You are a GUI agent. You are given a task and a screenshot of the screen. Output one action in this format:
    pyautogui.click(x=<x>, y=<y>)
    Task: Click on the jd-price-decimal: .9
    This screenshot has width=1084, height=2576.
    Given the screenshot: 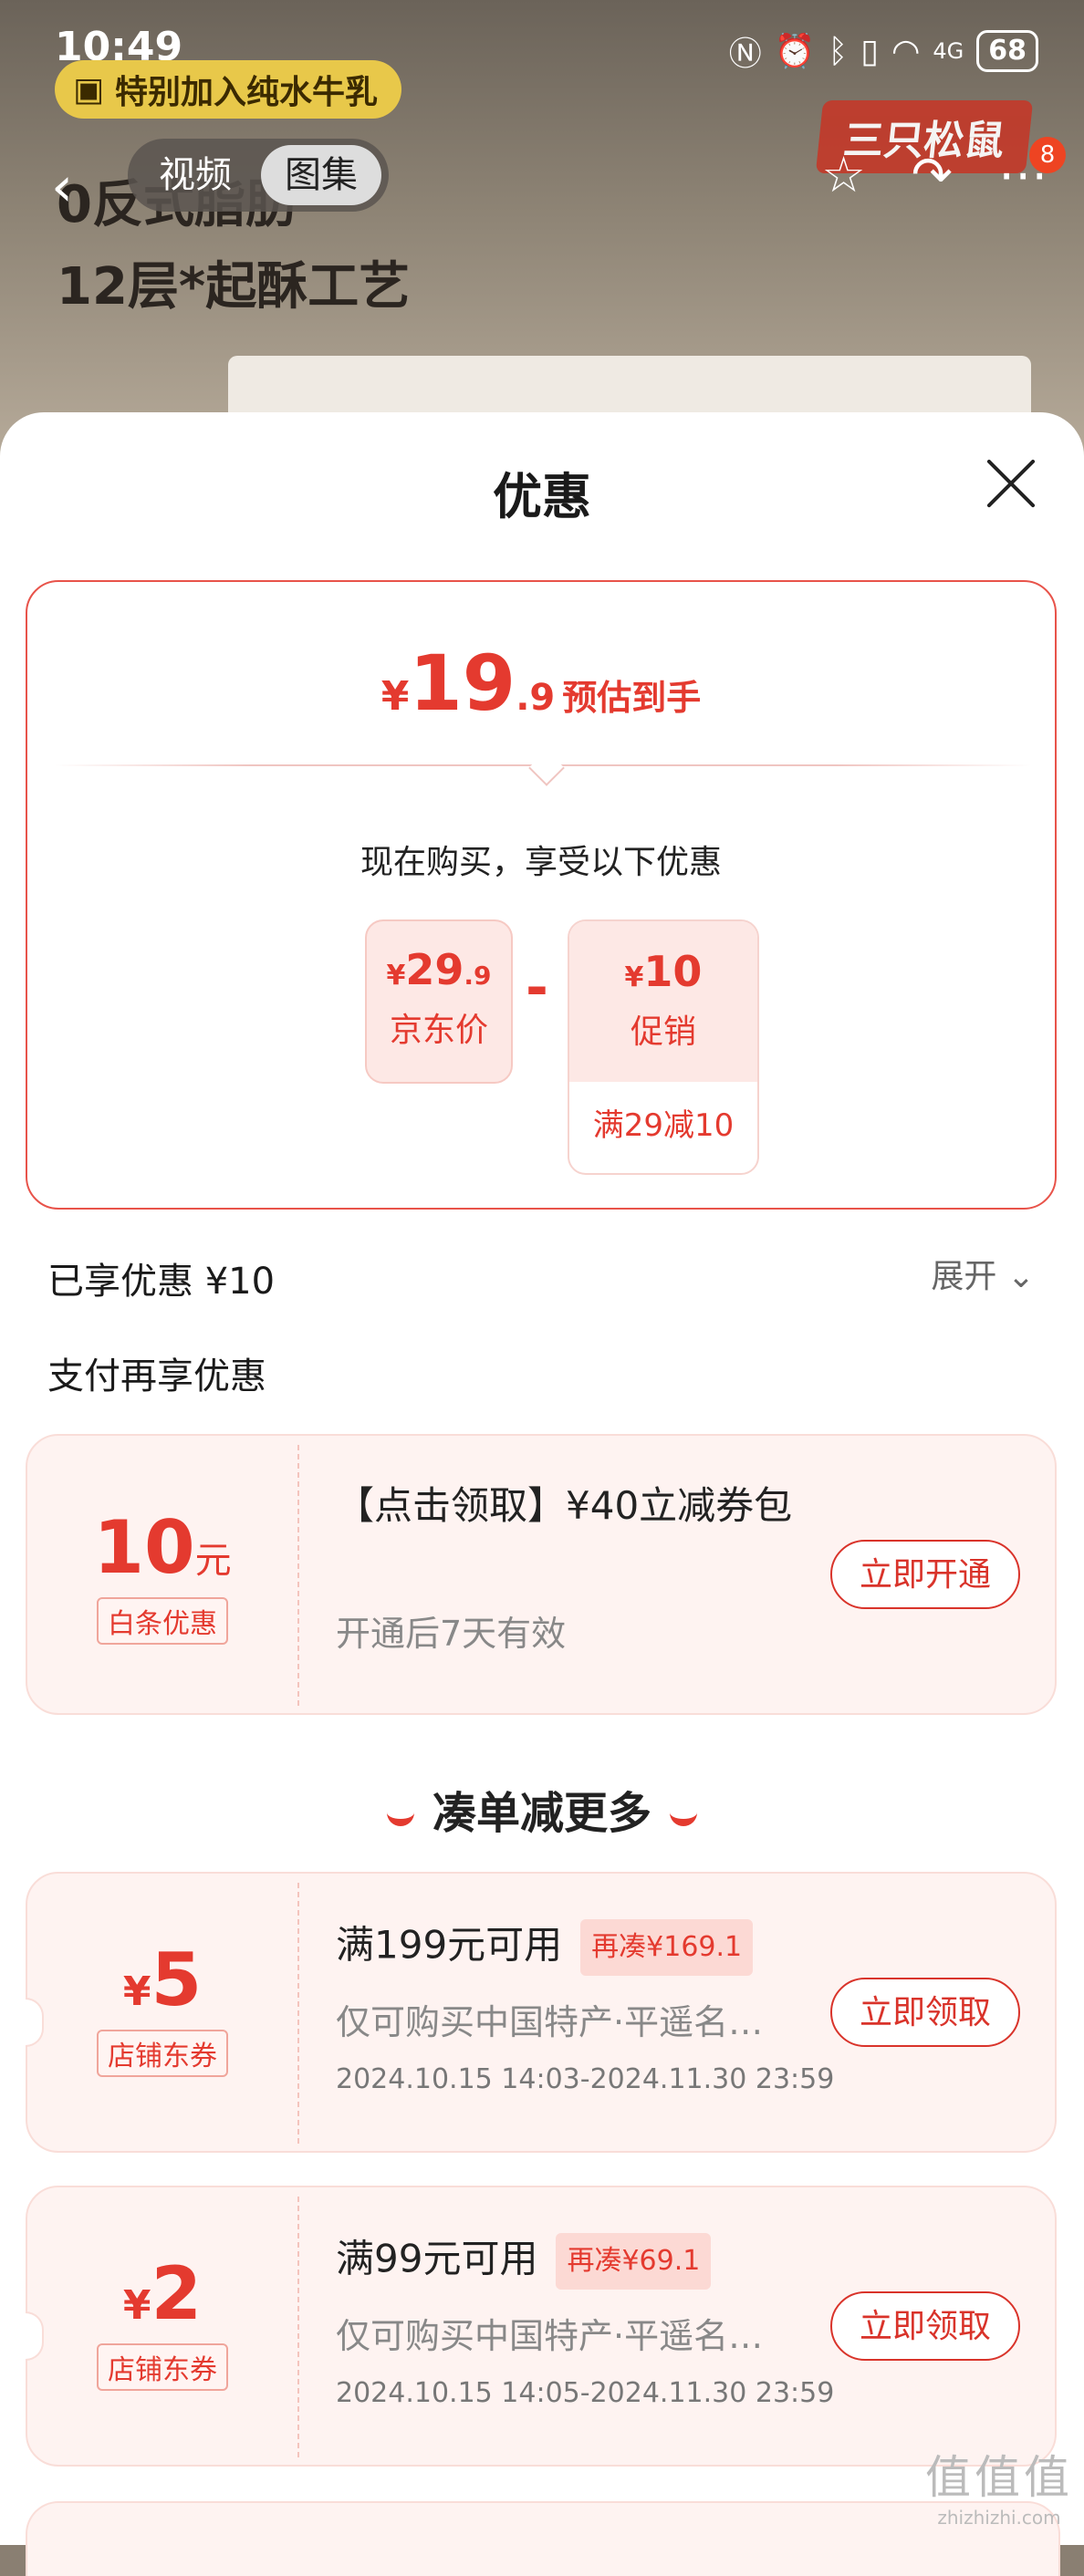 What is the action you would take?
    pyautogui.click(x=478, y=976)
    